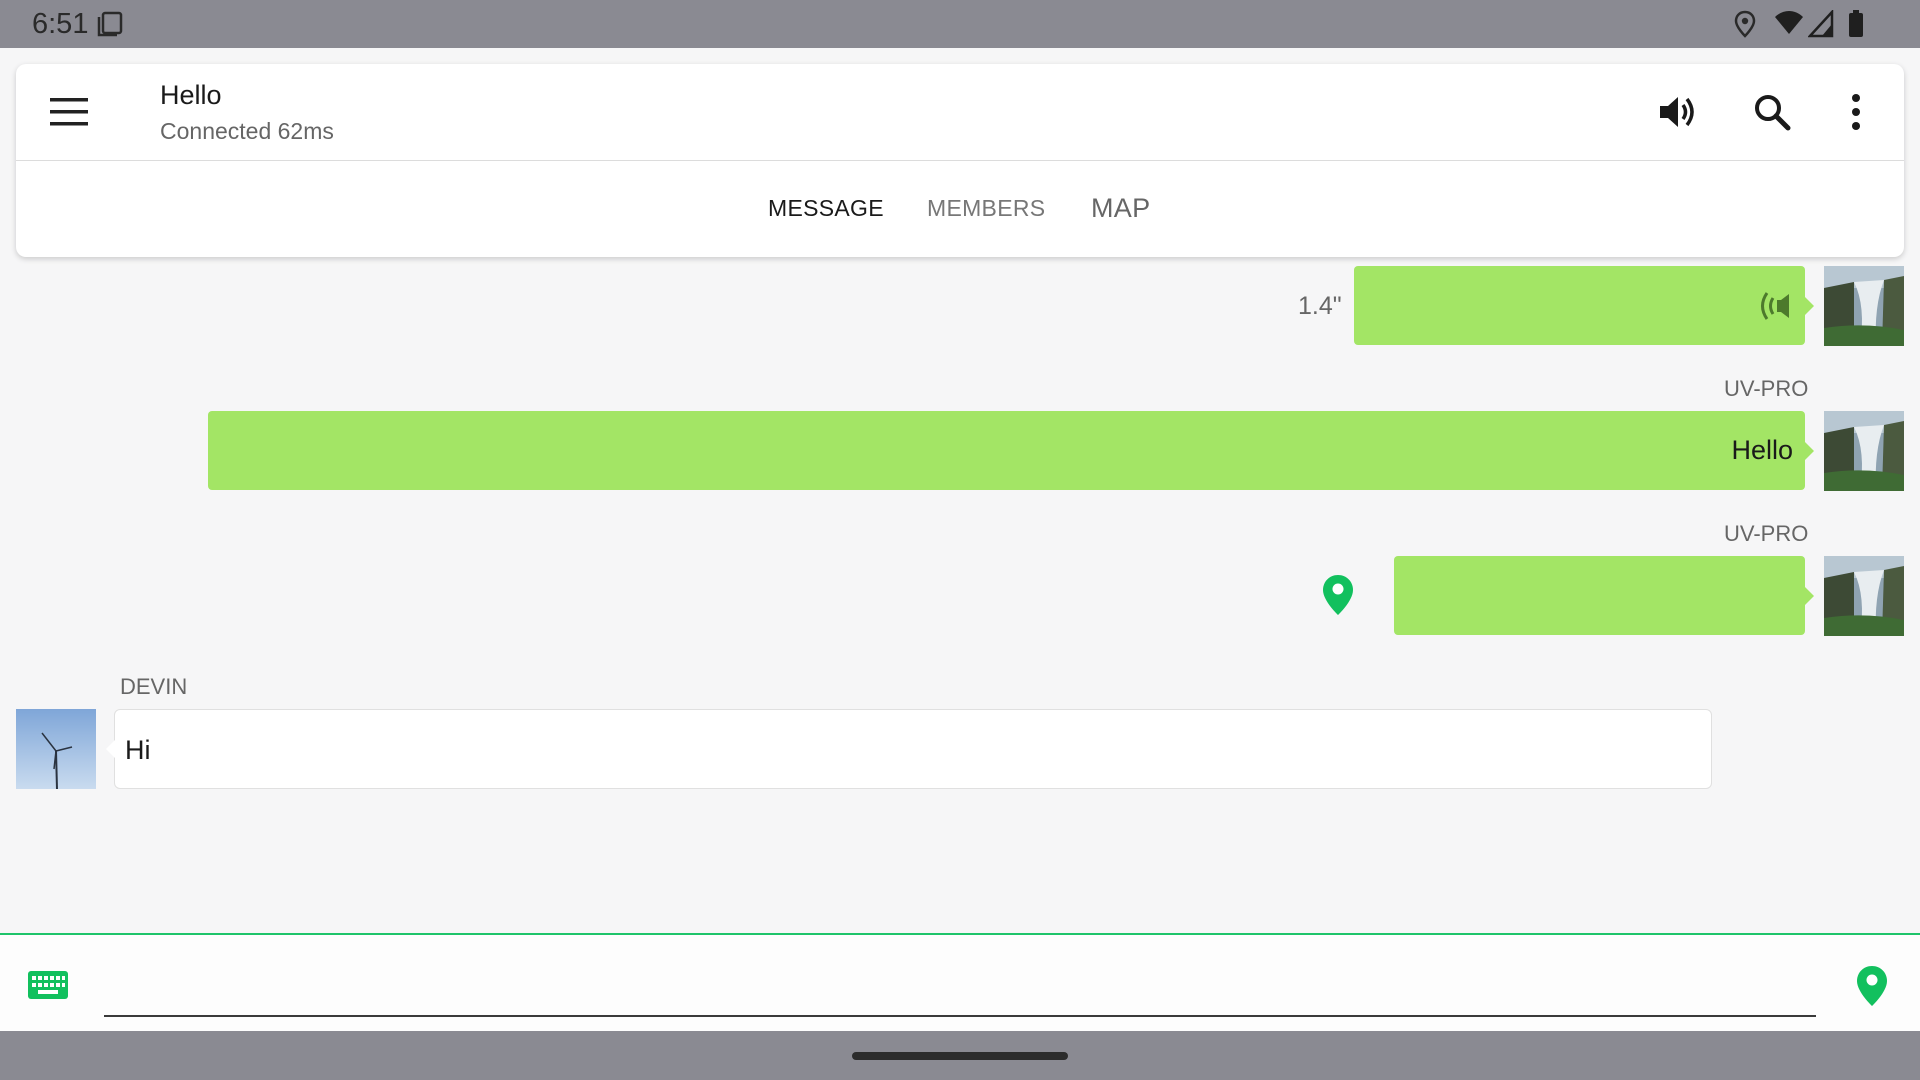 The width and height of the screenshot is (1920, 1080). Describe the element at coordinates (1011, 450) in the screenshot. I see `text-message-bubble: Hello` at that location.